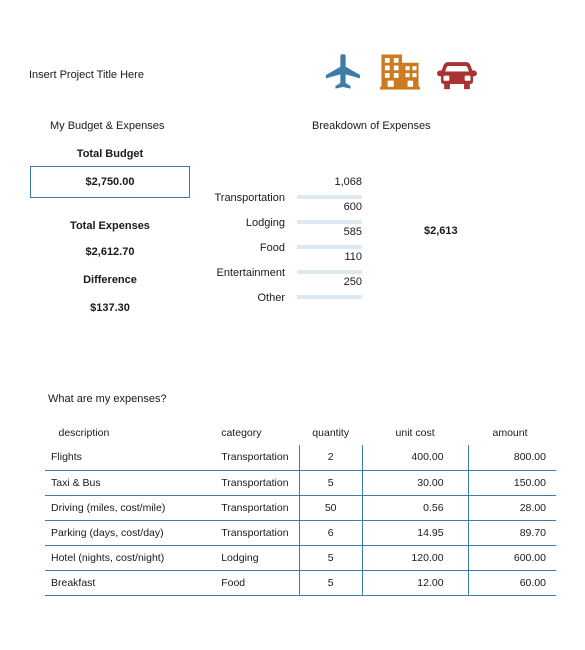 The height and width of the screenshot is (650, 585). What do you see at coordinates (273, 265) in the screenshot?
I see `breakdown-row: Entertainment 110` at bounding box center [273, 265].